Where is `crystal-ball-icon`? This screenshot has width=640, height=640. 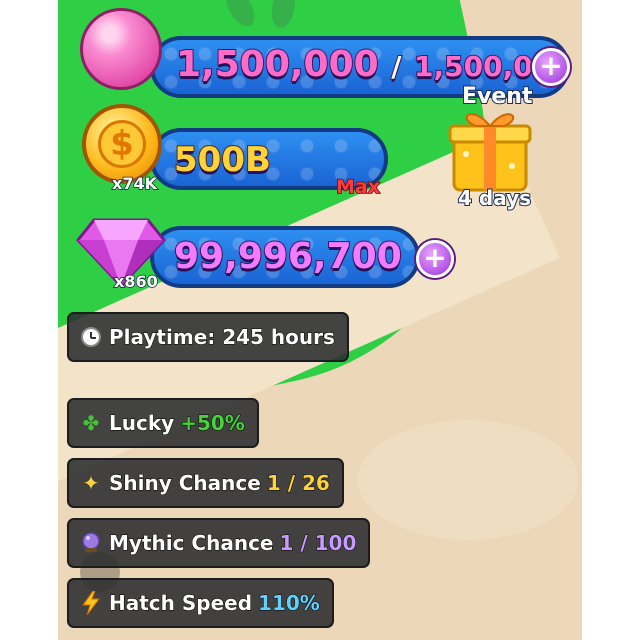
crystal-ball-icon is located at coordinates (91, 543).